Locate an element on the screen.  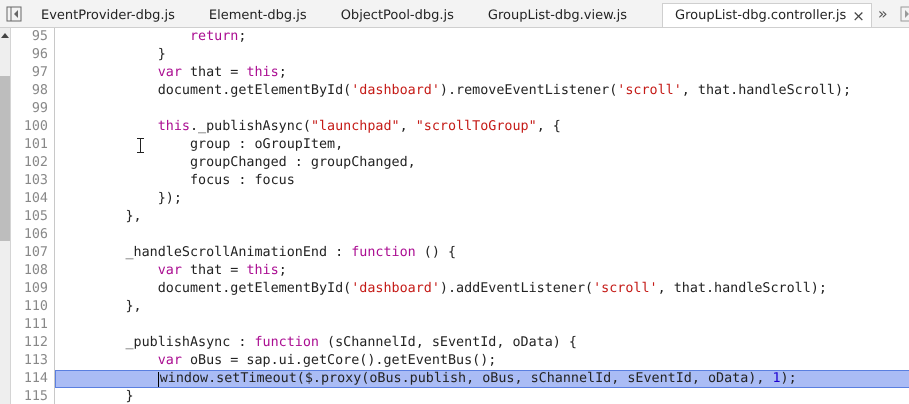
text-cursor-icon is located at coordinates (140, 145).